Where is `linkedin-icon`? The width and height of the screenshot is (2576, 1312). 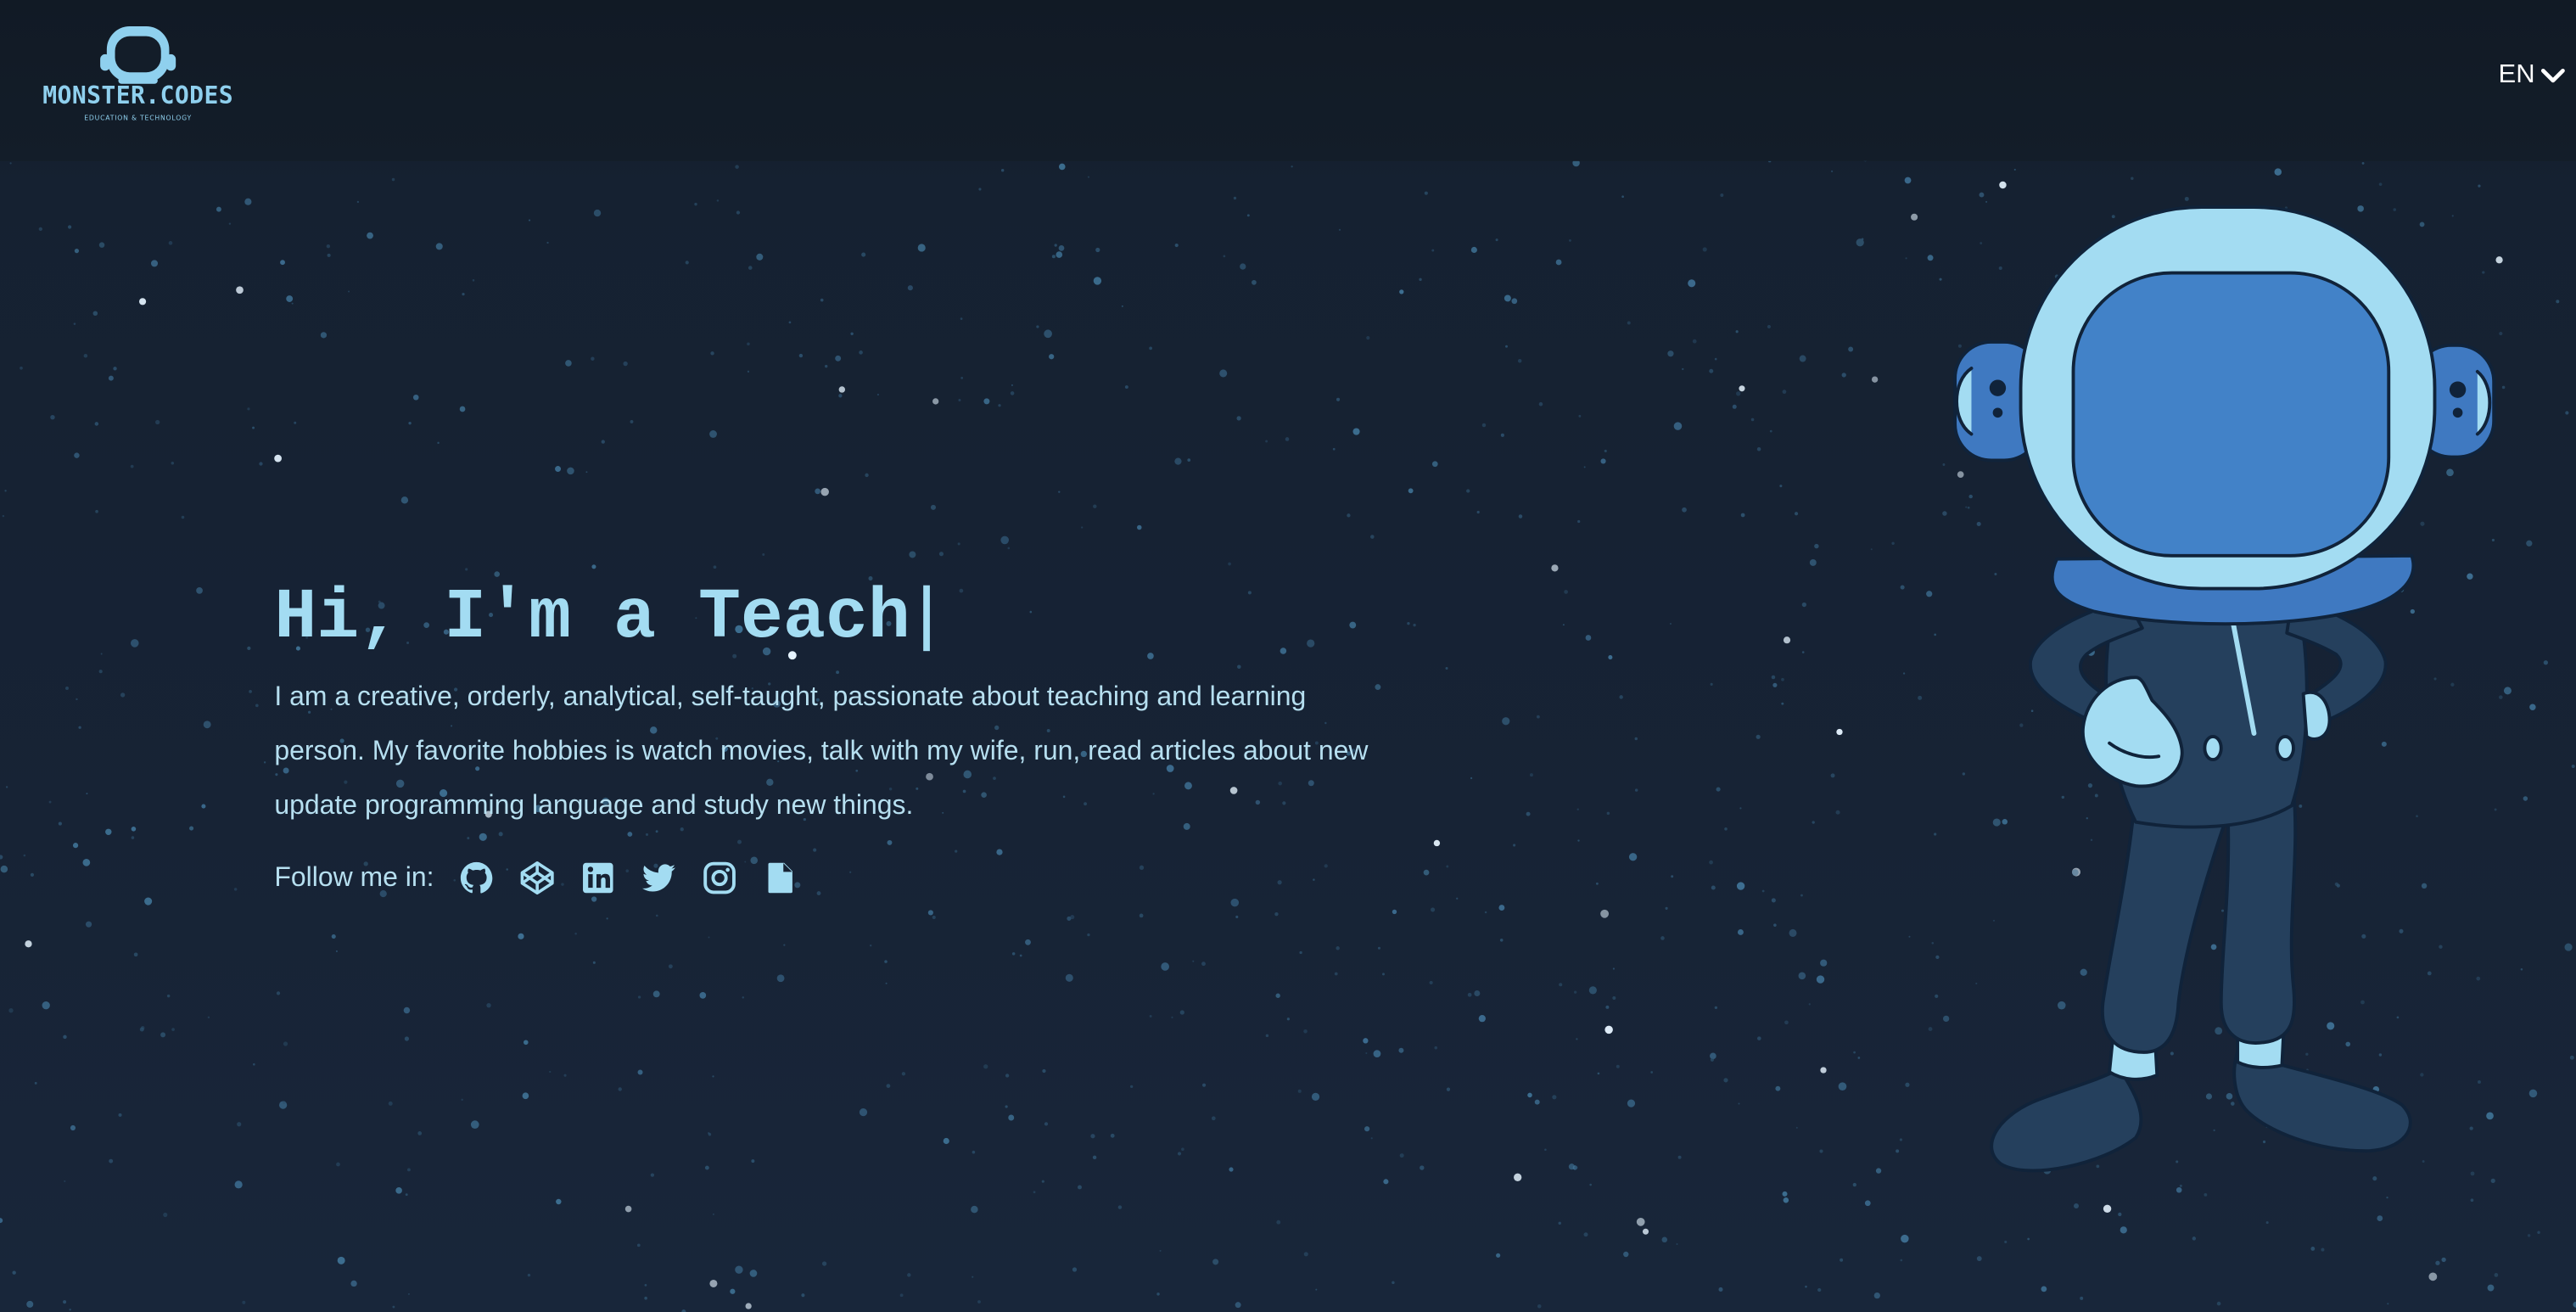
linkedin-icon is located at coordinates (598, 878).